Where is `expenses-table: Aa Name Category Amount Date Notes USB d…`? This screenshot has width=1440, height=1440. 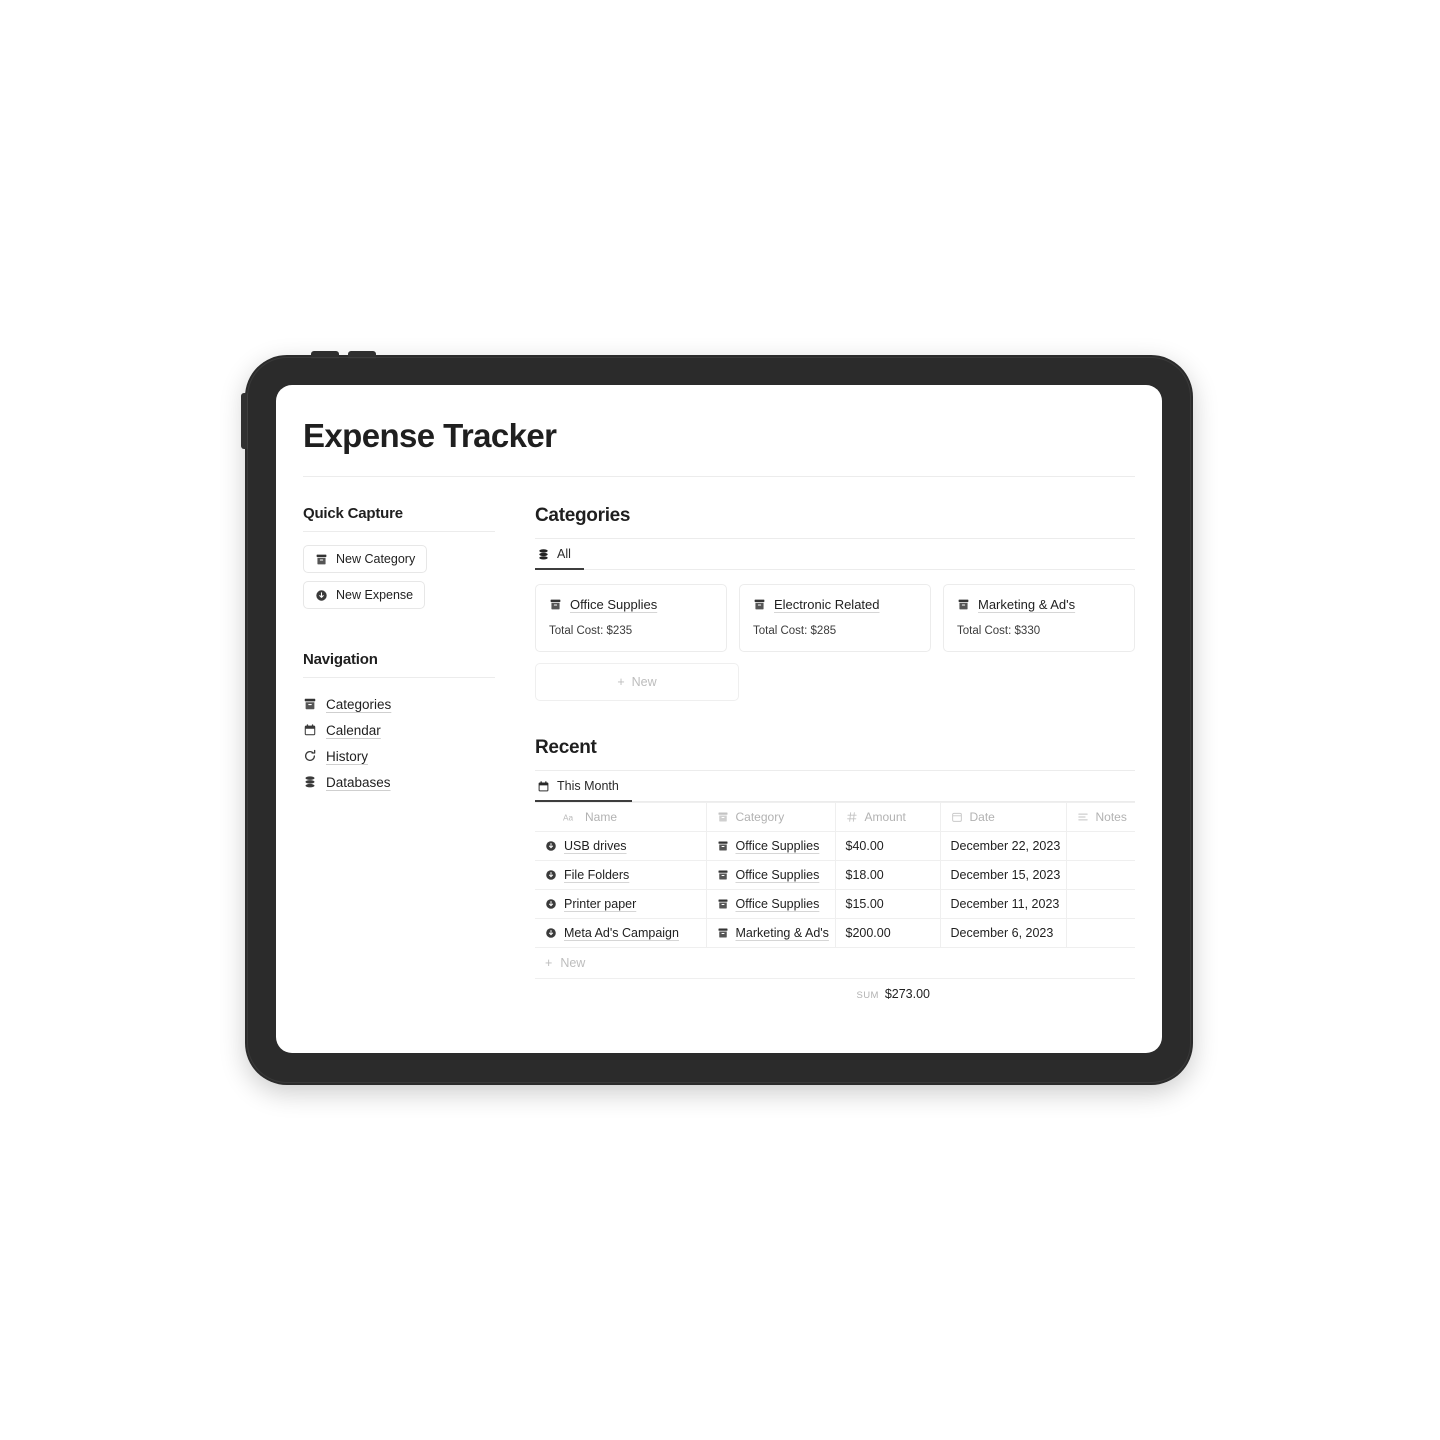 expenses-table: Aa Name Category Amount Date Notes USB d… is located at coordinates (835, 875).